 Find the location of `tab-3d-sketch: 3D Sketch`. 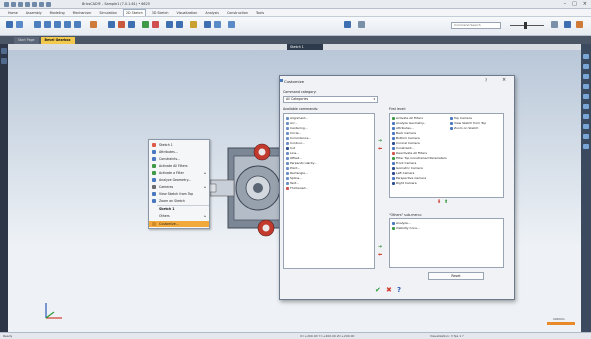

tab-3d-sketch: 3D Sketch is located at coordinates (160, 13).